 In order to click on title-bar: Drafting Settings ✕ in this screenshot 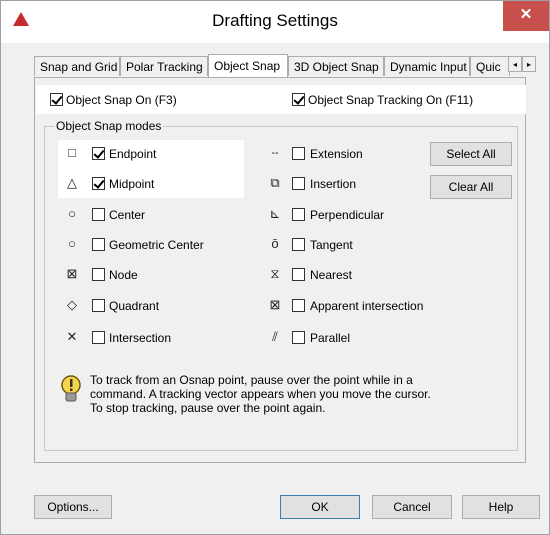, I will do `click(275, 22)`.